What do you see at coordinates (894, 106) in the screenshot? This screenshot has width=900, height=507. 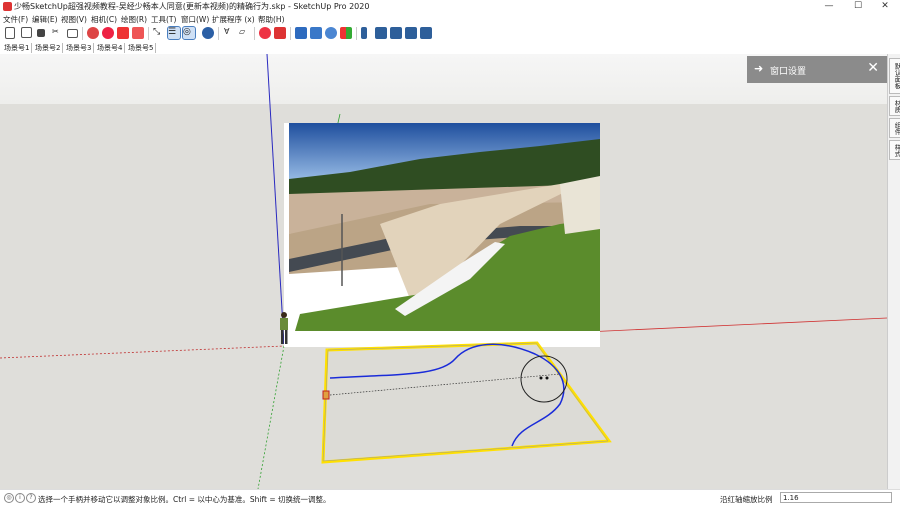 I see `side-tab-materials: 材质` at bounding box center [894, 106].